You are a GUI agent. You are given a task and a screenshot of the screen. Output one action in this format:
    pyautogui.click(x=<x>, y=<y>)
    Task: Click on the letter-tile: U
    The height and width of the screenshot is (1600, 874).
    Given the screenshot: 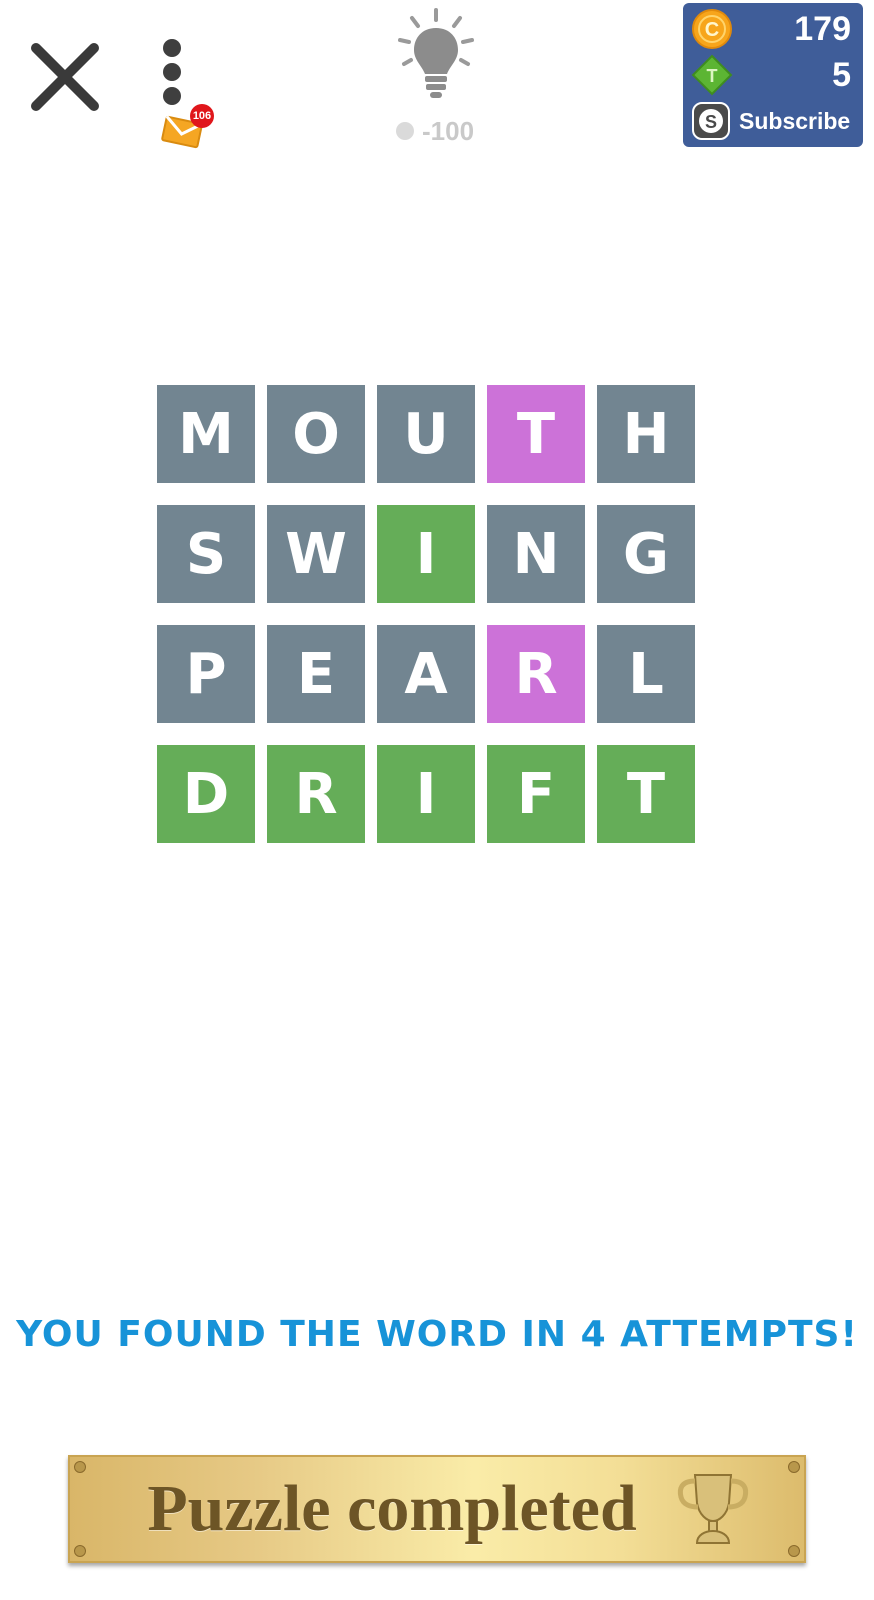 What is the action you would take?
    pyautogui.click(x=426, y=434)
    